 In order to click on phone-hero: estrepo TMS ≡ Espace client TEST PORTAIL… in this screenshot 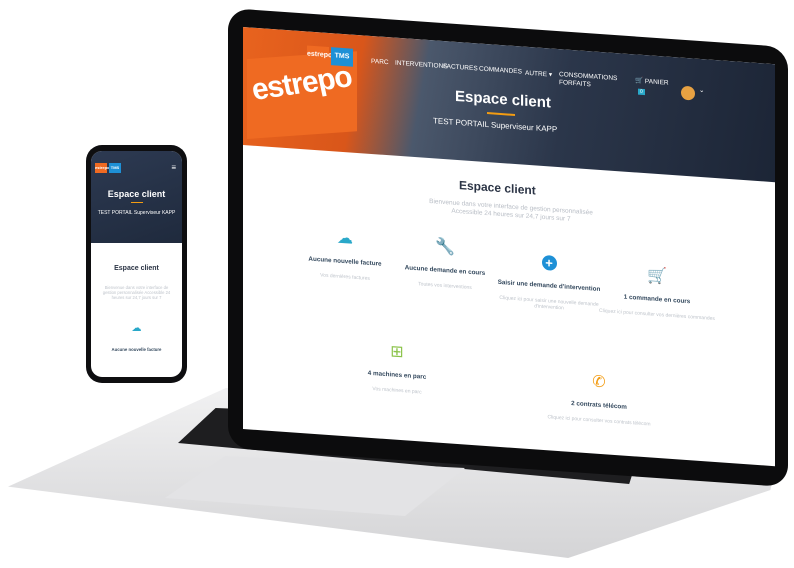, I will do `click(136, 197)`.